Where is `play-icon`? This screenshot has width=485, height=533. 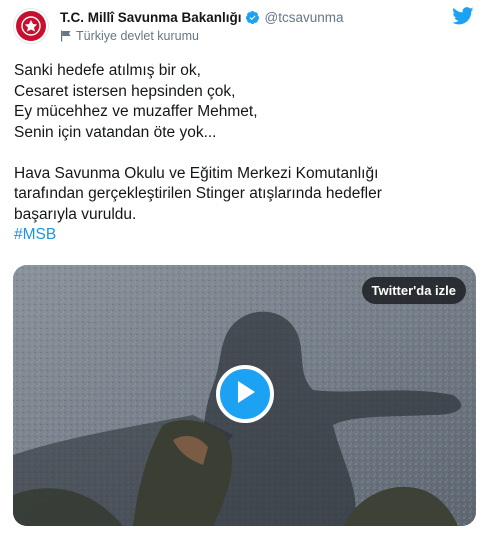
play-icon is located at coordinates (245, 394).